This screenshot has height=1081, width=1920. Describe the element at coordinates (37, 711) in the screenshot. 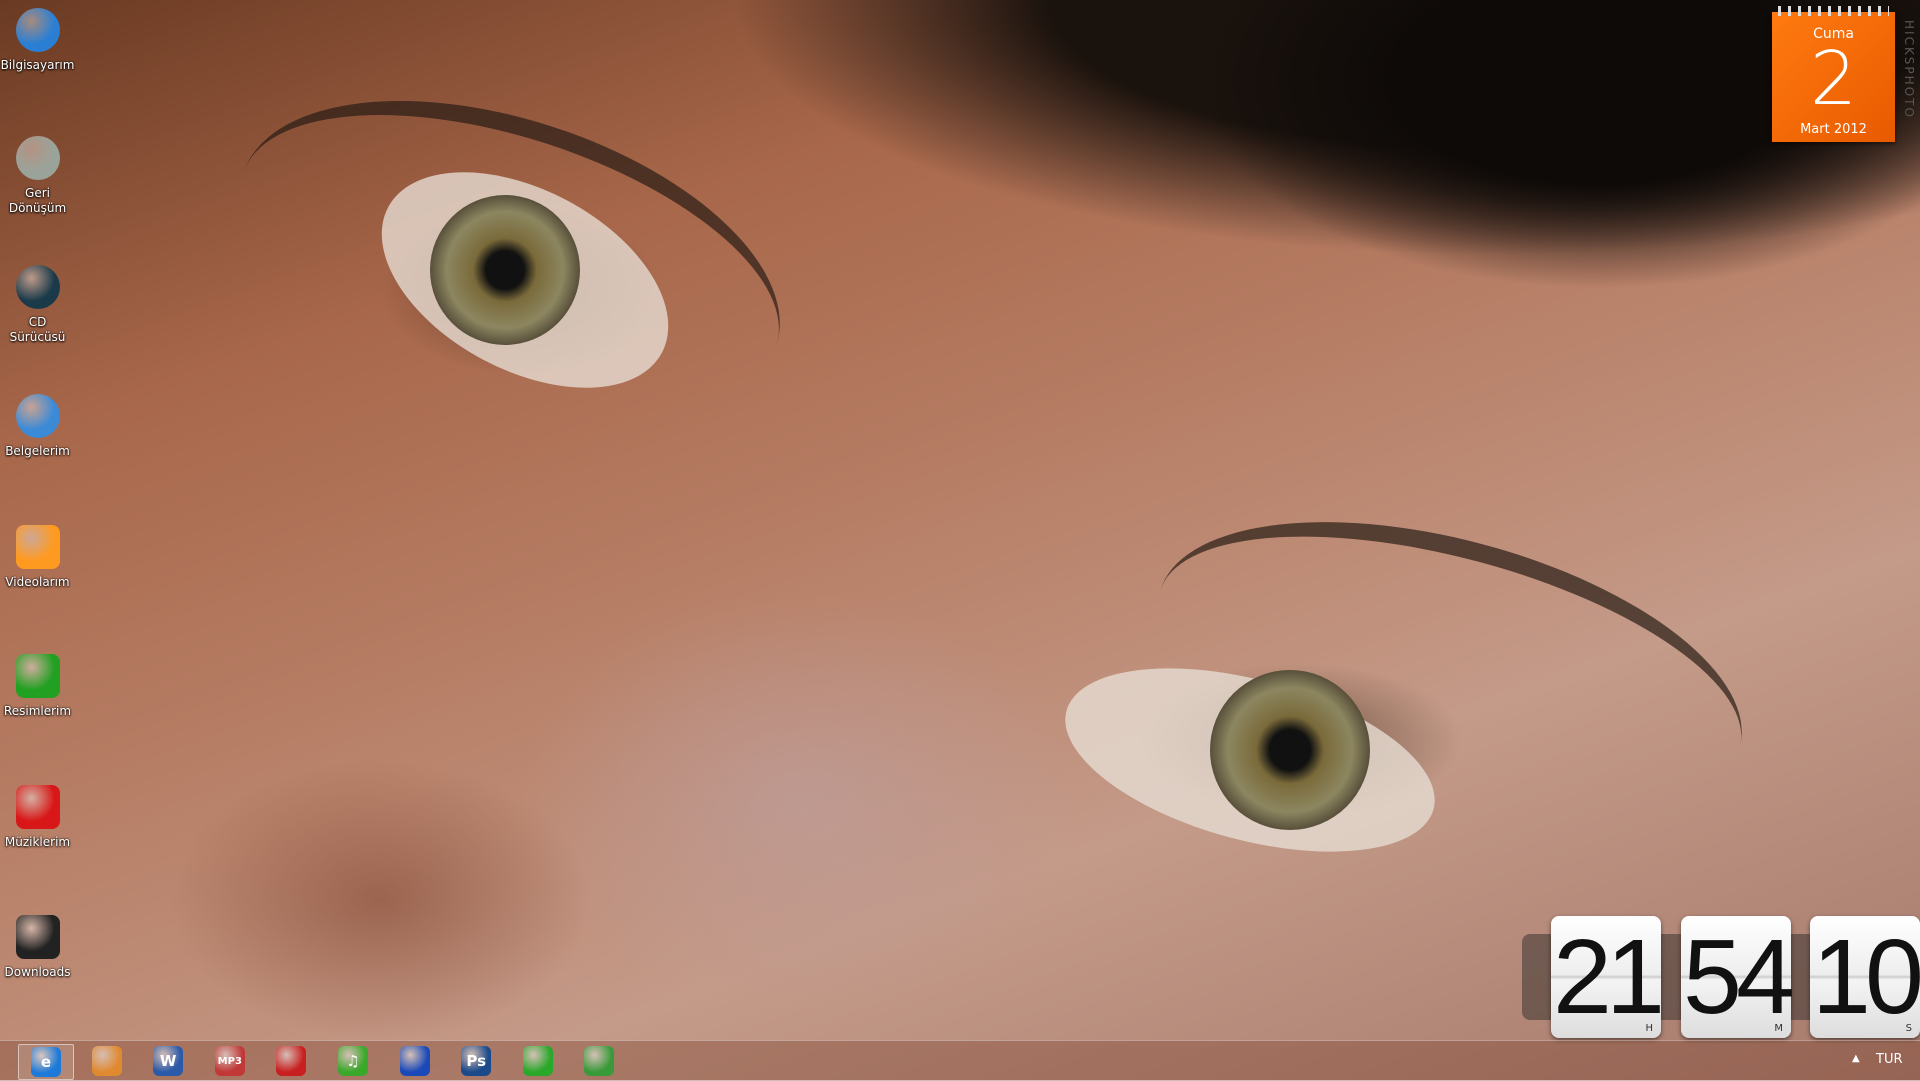

I see `desktop-icon-label: Resimlerim` at that location.